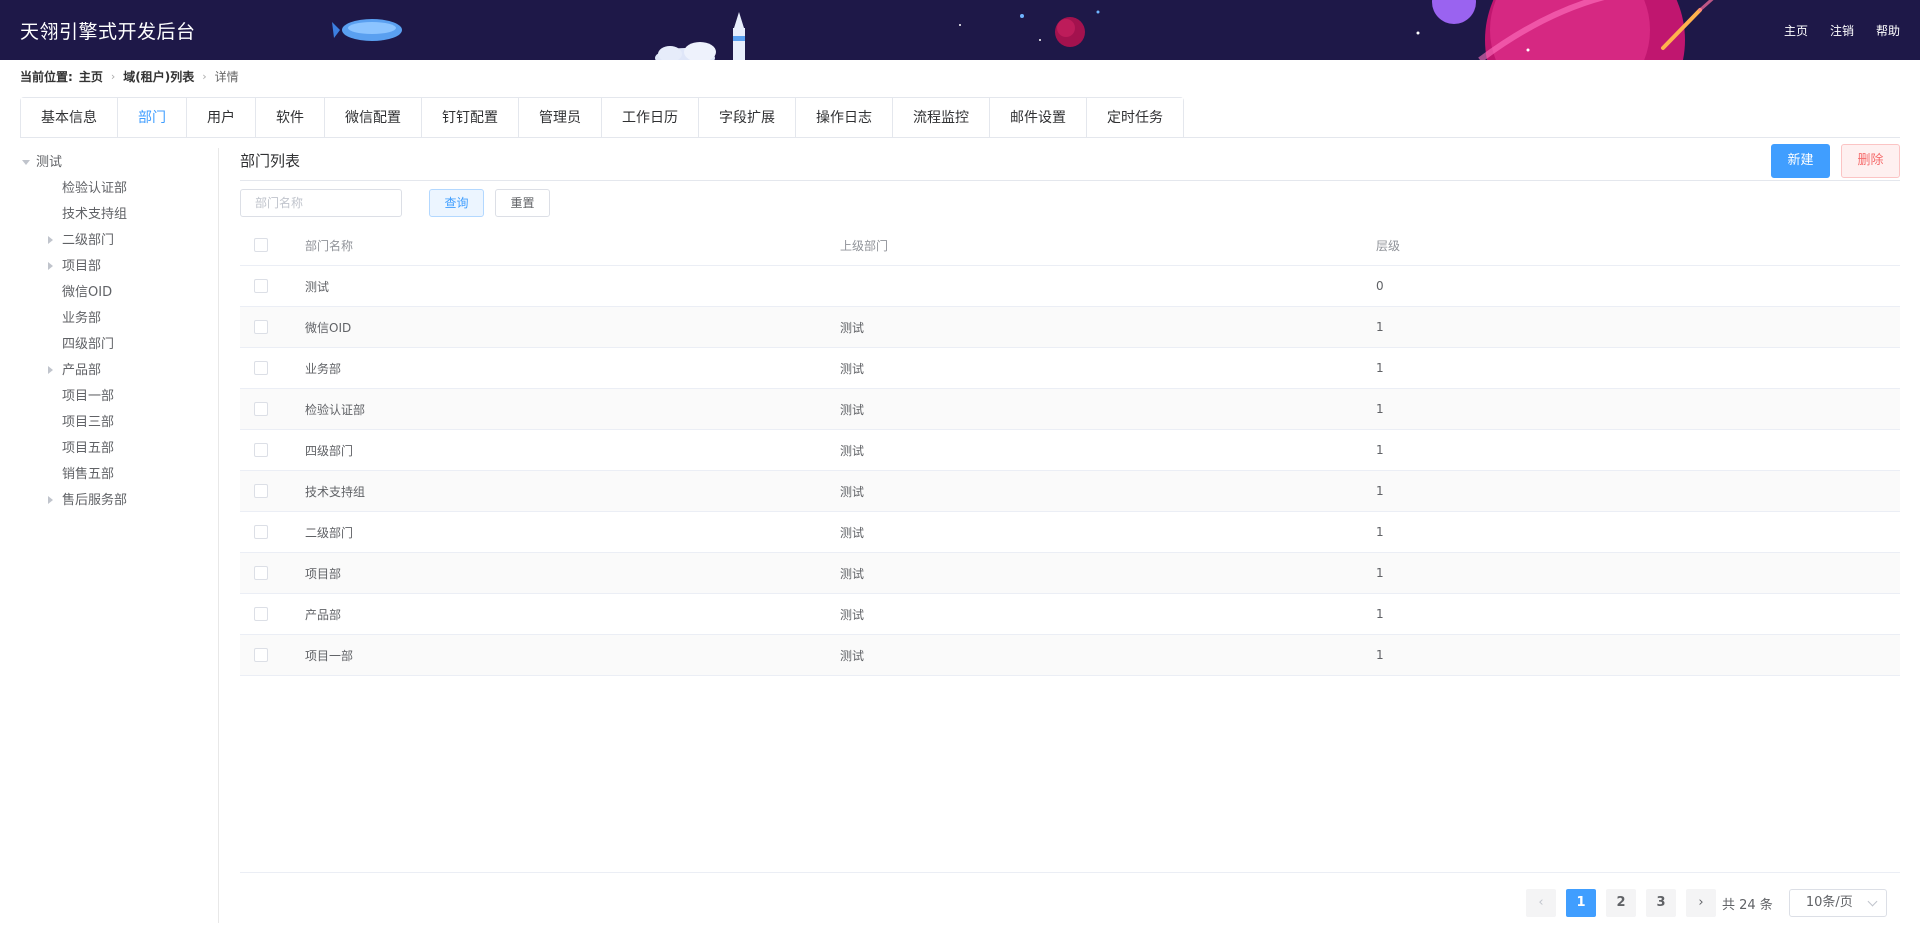 Image resolution: width=1920 pixels, height=937 pixels. What do you see at coordinates (335, 491) in the screenshot?
I see `cell-department-name: 技术支持组` at bounding box center [335, 491].